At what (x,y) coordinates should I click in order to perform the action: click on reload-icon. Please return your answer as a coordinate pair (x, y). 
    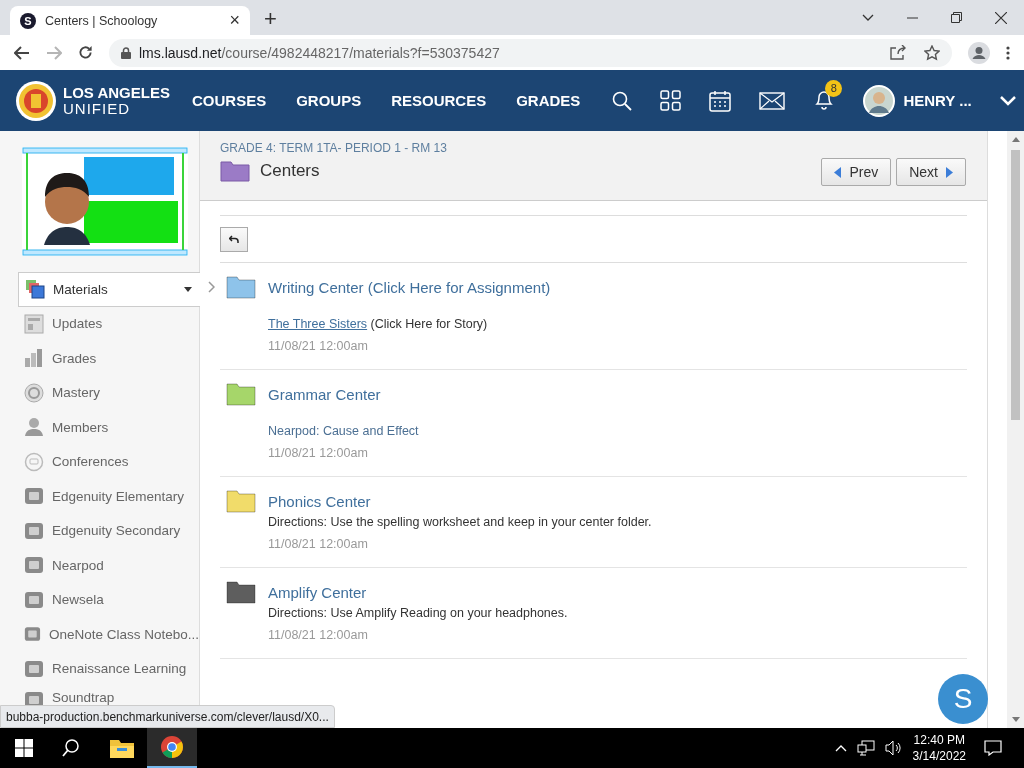
    Looking at the image, I should click on (85, 52).